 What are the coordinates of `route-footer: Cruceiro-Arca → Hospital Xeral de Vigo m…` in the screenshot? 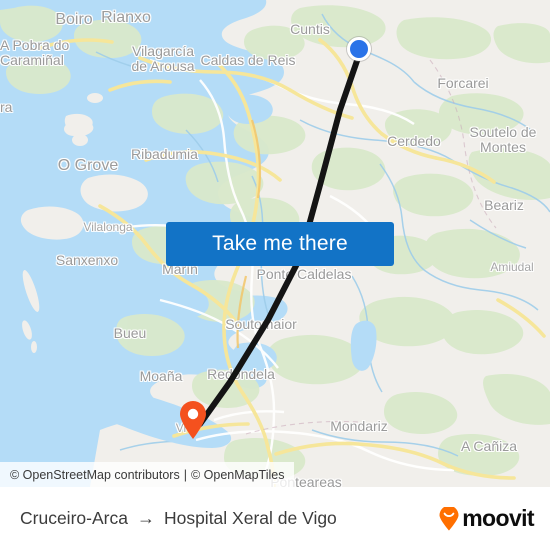 It's located at (275, 518).